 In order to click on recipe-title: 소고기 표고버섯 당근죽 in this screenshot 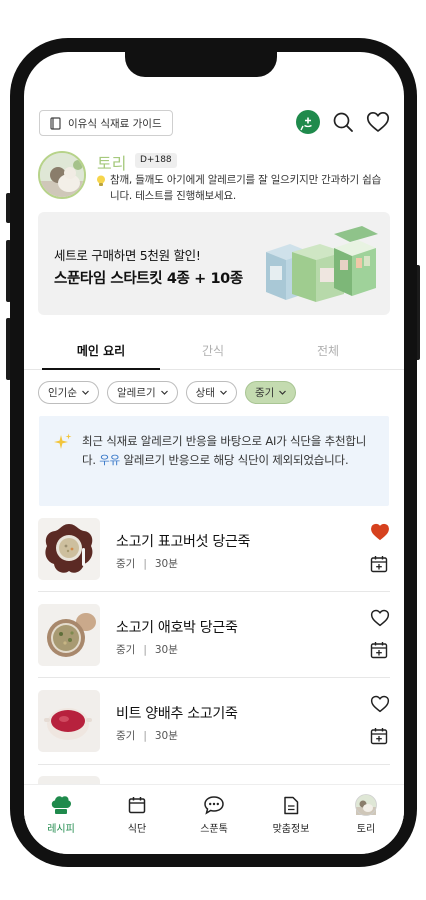, I will do `click(183, 542)`.